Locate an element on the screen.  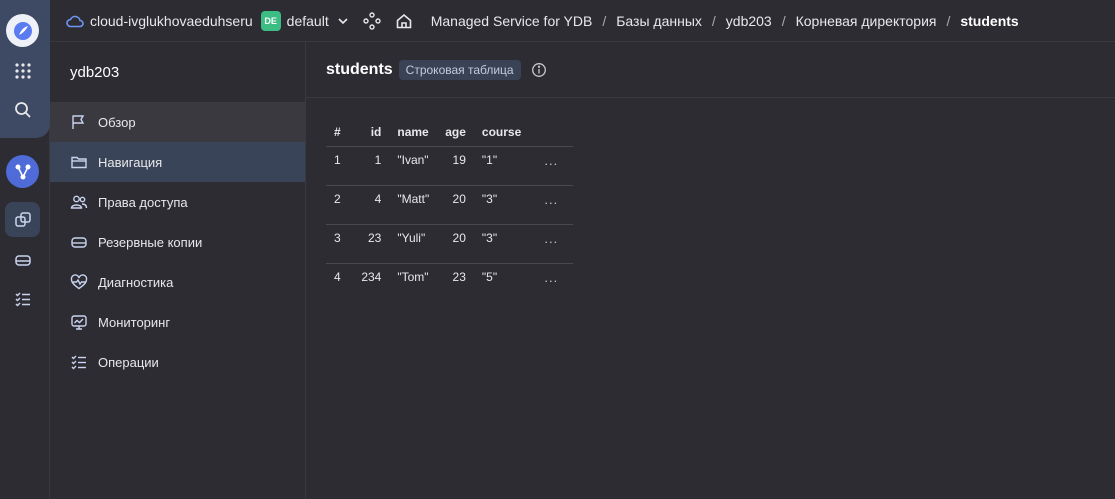
sidebar-item-operations: Операции is located at coordinates (177, 362).